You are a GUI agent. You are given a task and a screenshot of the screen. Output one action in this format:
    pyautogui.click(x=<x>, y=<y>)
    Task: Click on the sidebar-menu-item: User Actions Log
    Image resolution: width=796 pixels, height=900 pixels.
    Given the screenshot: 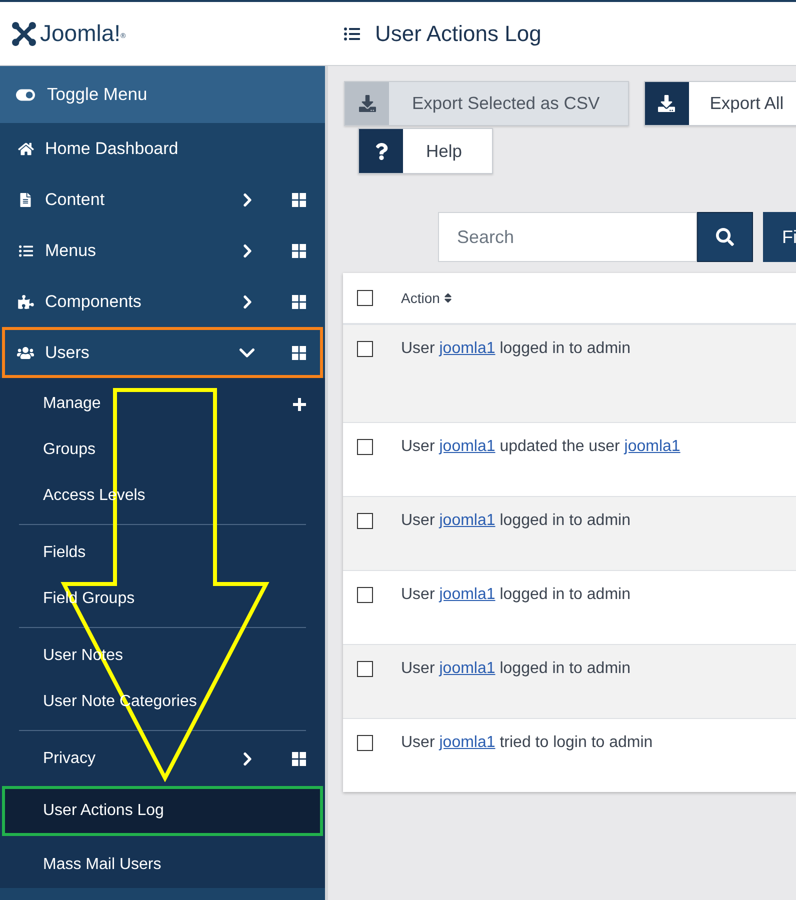 What is the action you would take?
    pyautogui.click(x=162, y=811)
    